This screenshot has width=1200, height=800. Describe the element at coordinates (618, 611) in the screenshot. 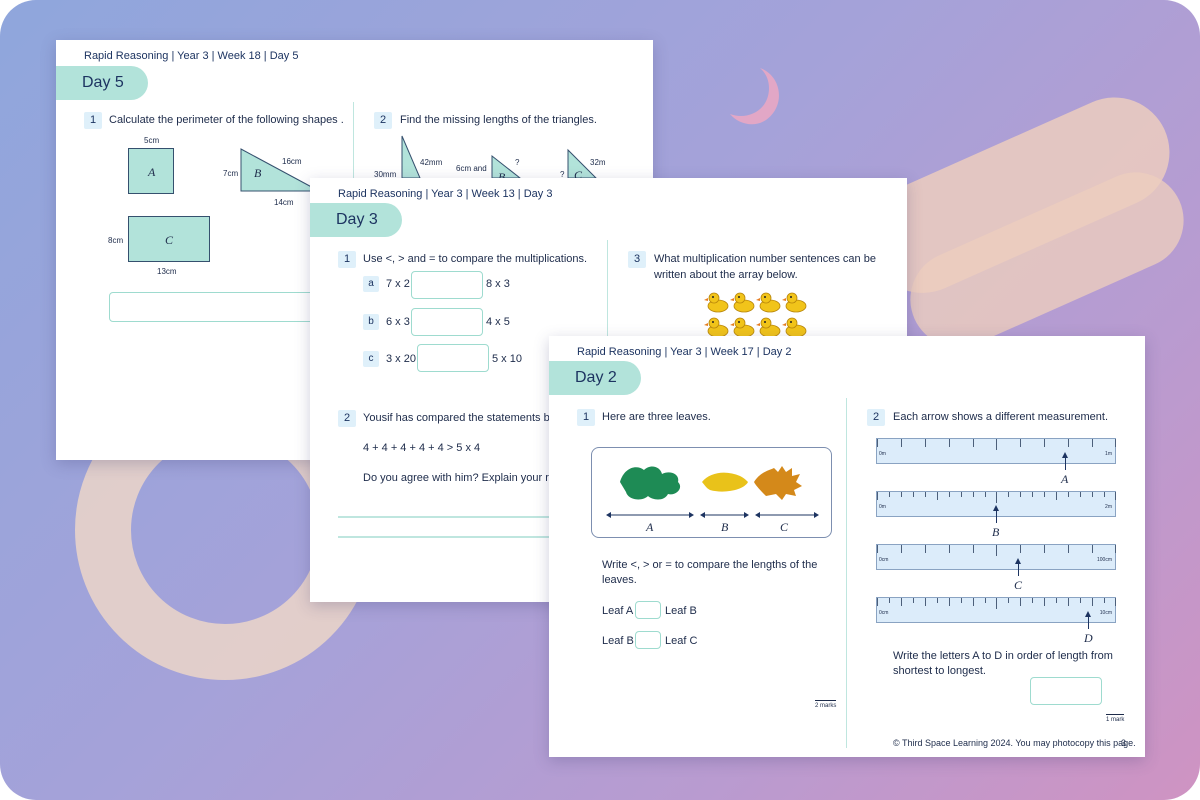

I see `comparison-left: Leaf A` at that location.